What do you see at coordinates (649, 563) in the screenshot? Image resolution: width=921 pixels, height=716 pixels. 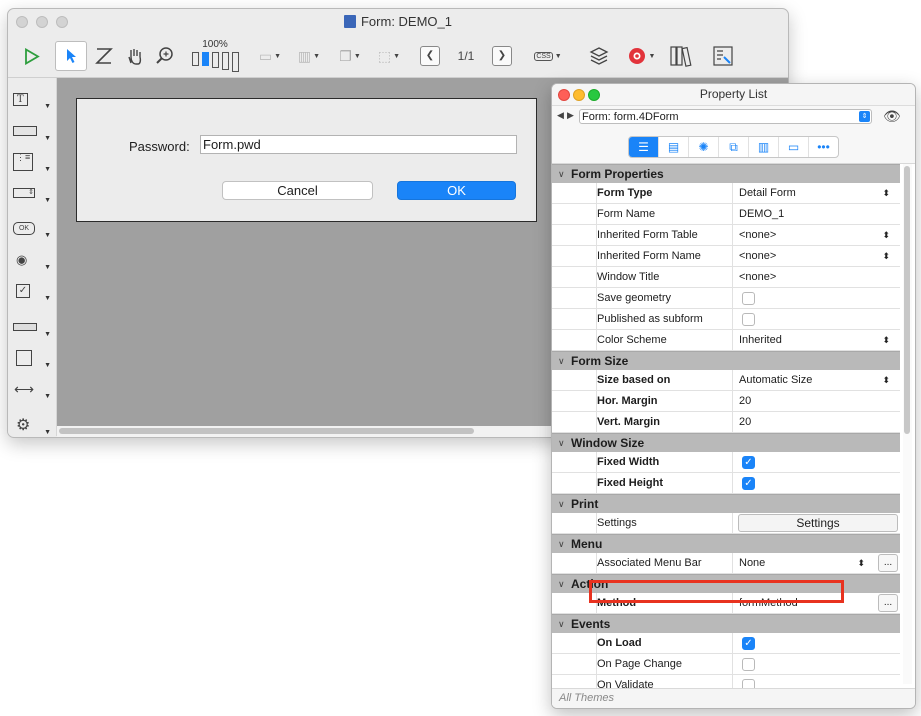 I see `property-name: Associated Menu Bar` at bounding box center [649, 563].